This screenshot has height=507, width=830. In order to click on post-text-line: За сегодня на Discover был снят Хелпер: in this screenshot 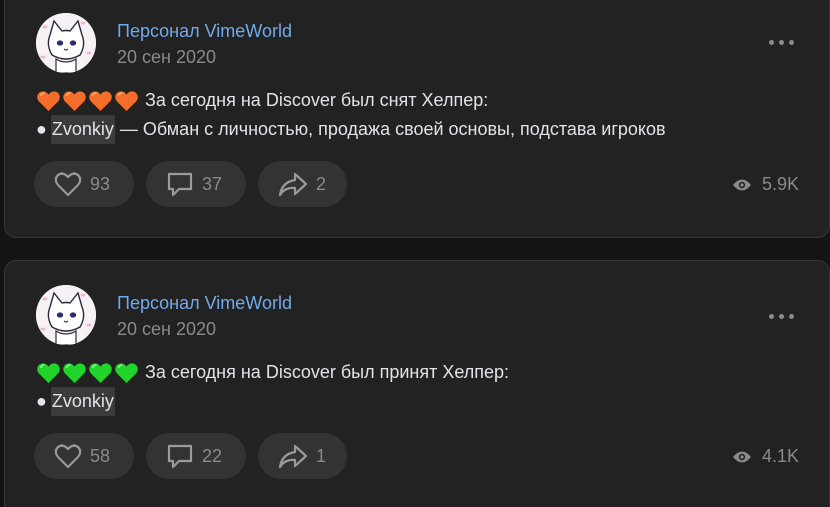, I will do `click(422, 100)`.